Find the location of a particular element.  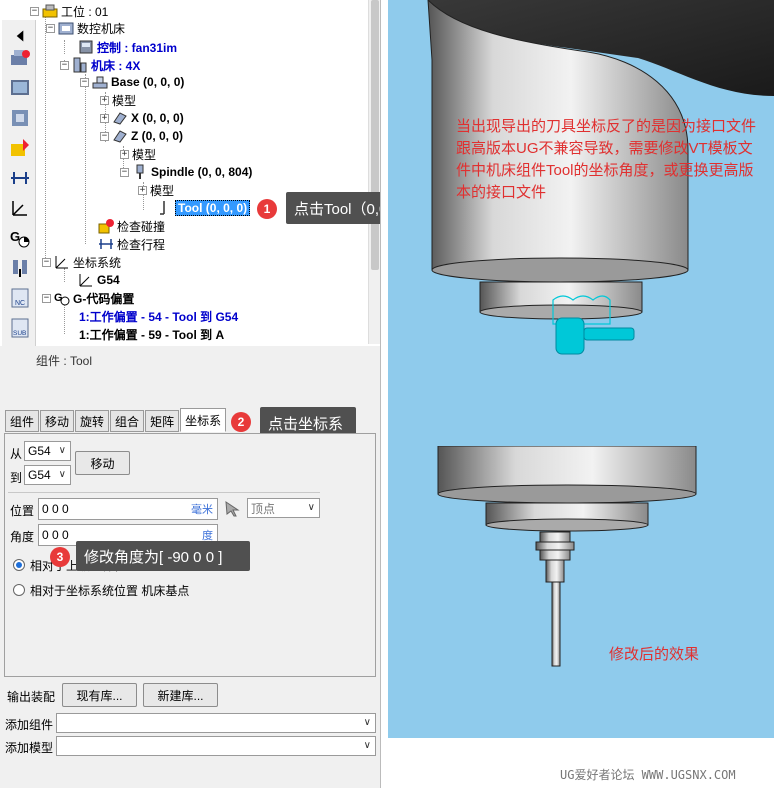

panel-title: 组件 : Tool is located at coordinates (64, 361).